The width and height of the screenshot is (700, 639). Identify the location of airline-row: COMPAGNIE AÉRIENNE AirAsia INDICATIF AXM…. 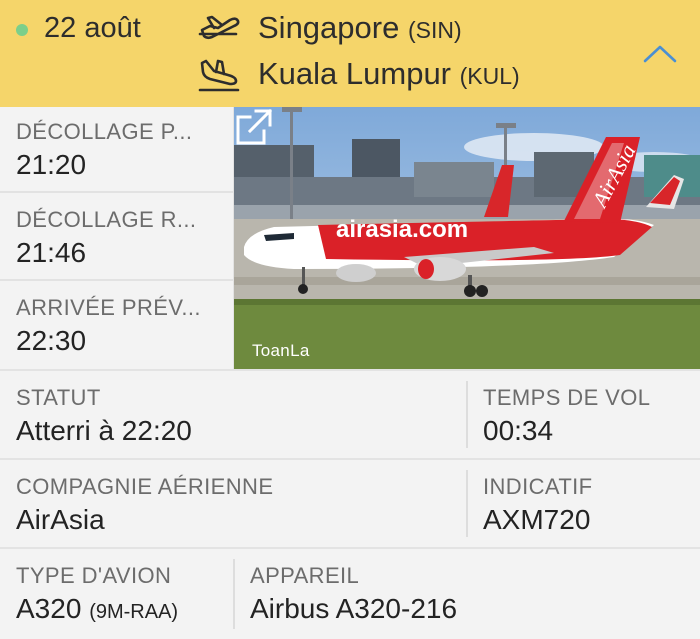
(350, 503).